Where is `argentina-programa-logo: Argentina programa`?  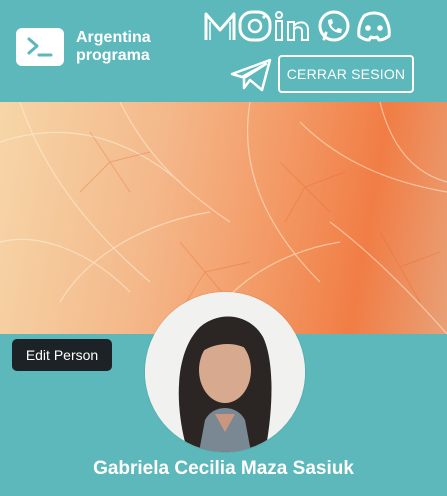 argentina-programa-logo: Argentina programa is located at coordinates (83, 47).